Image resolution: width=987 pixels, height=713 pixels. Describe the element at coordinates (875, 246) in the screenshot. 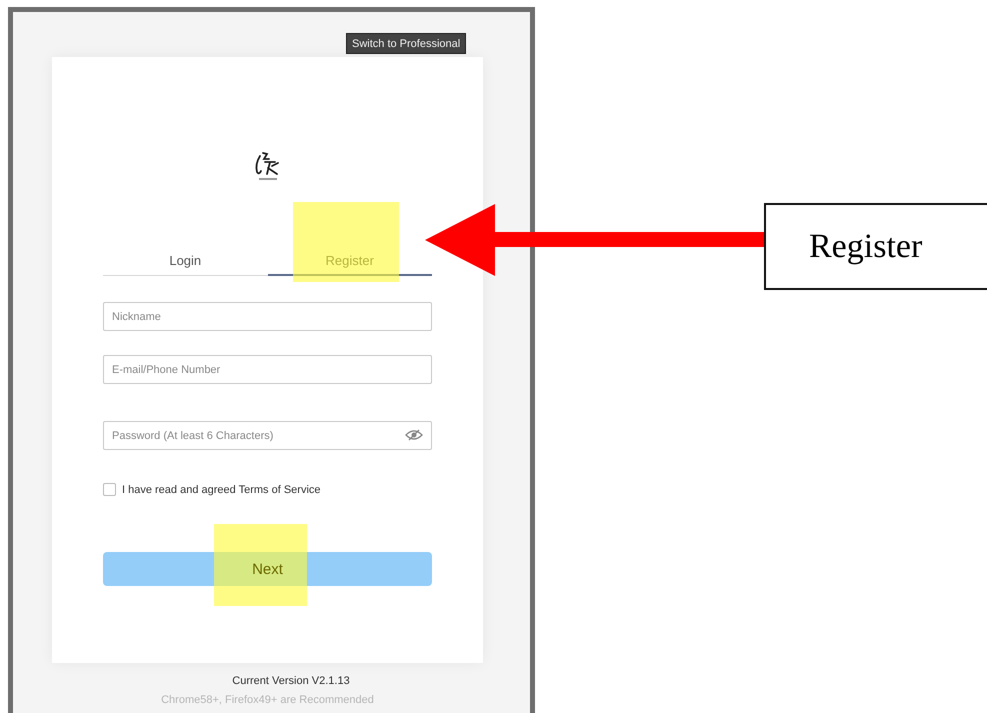

I see `callout-label: Register` at that location.